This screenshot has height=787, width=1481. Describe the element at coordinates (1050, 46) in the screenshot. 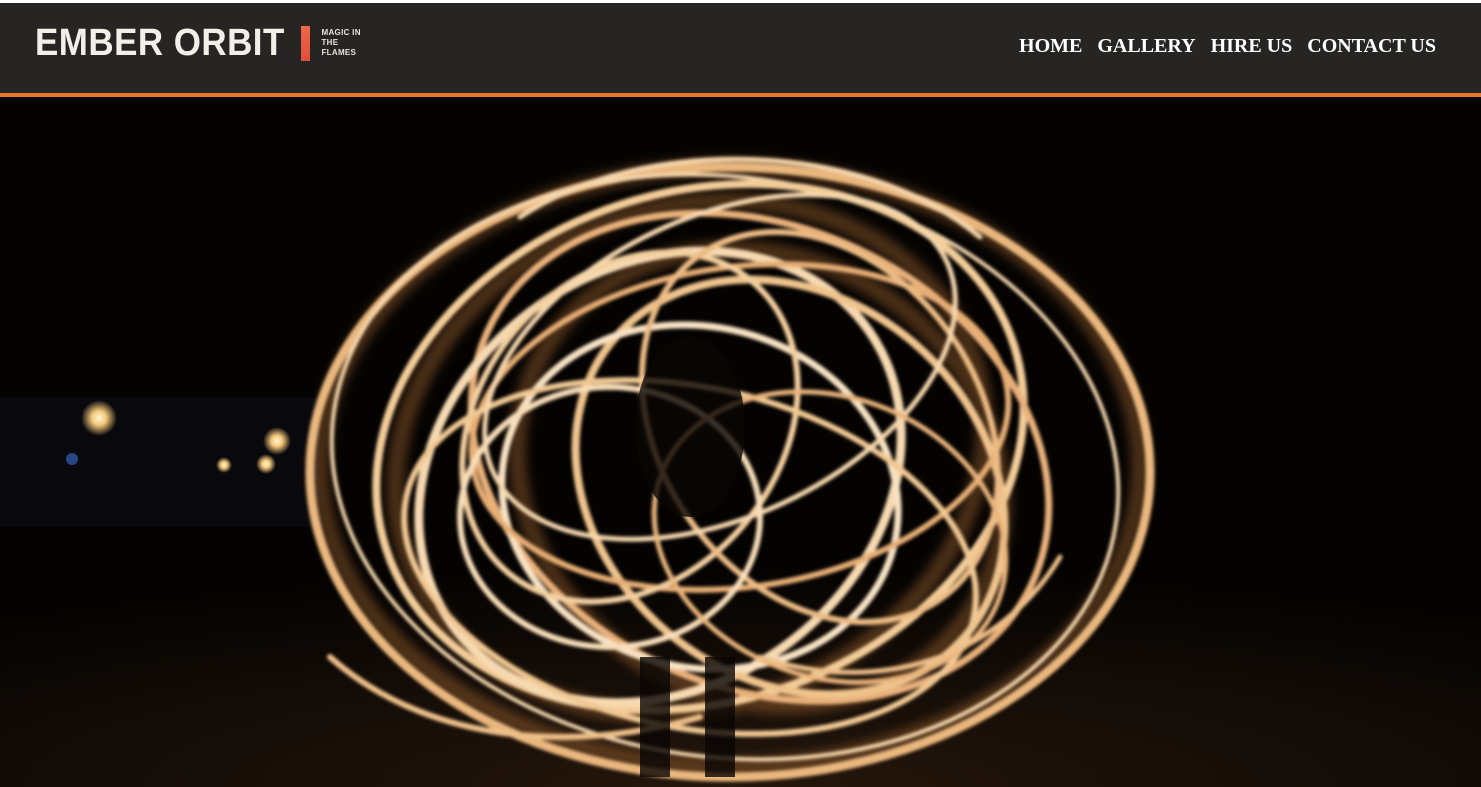

I see `nav-home-link: HOME` at that location.